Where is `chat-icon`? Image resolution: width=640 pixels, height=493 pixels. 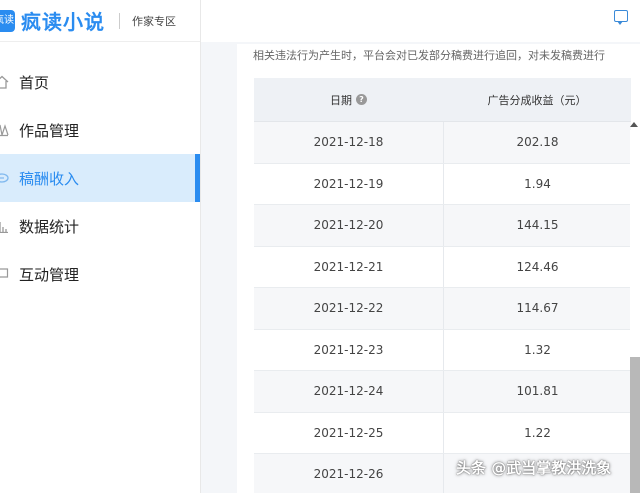 chat-icon is located at coordinates (5, 274).